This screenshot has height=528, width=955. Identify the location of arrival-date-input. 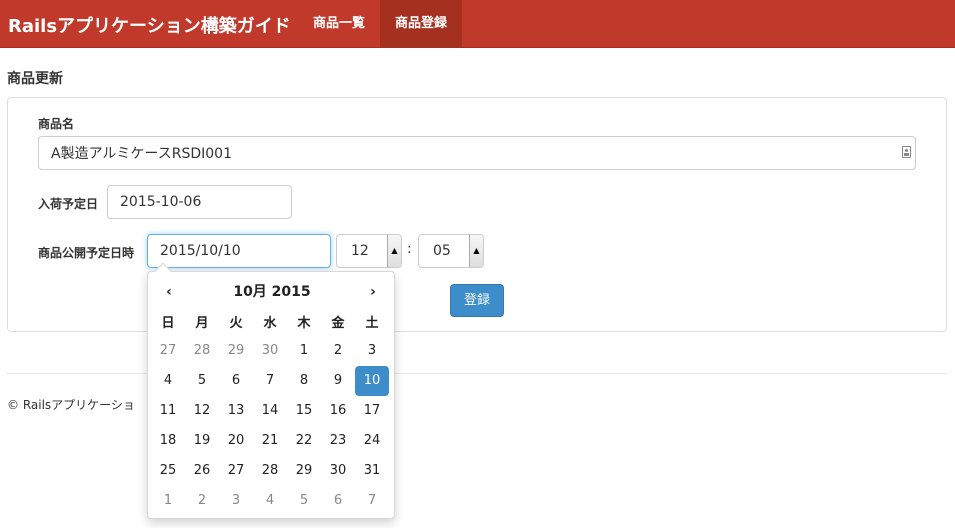
(199, 202).